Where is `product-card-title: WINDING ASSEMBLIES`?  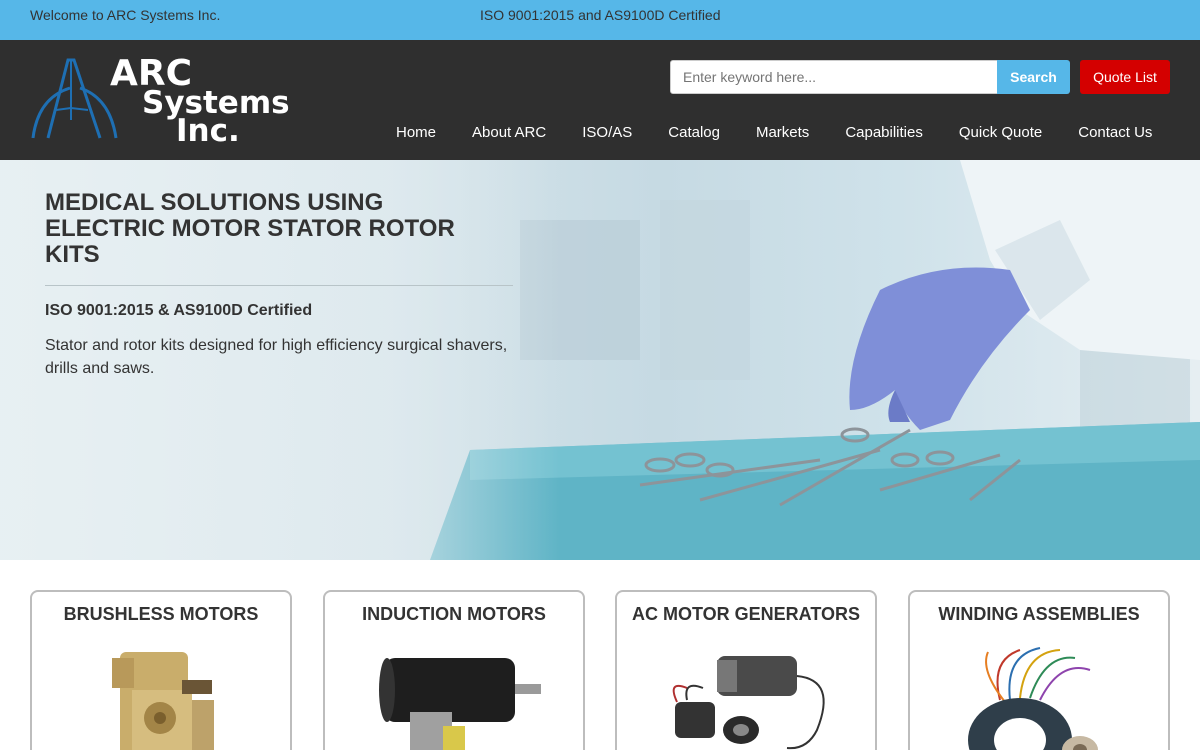
product-card-title: WINDING ASSEMBLIES is located at coordinates (1039, 614).